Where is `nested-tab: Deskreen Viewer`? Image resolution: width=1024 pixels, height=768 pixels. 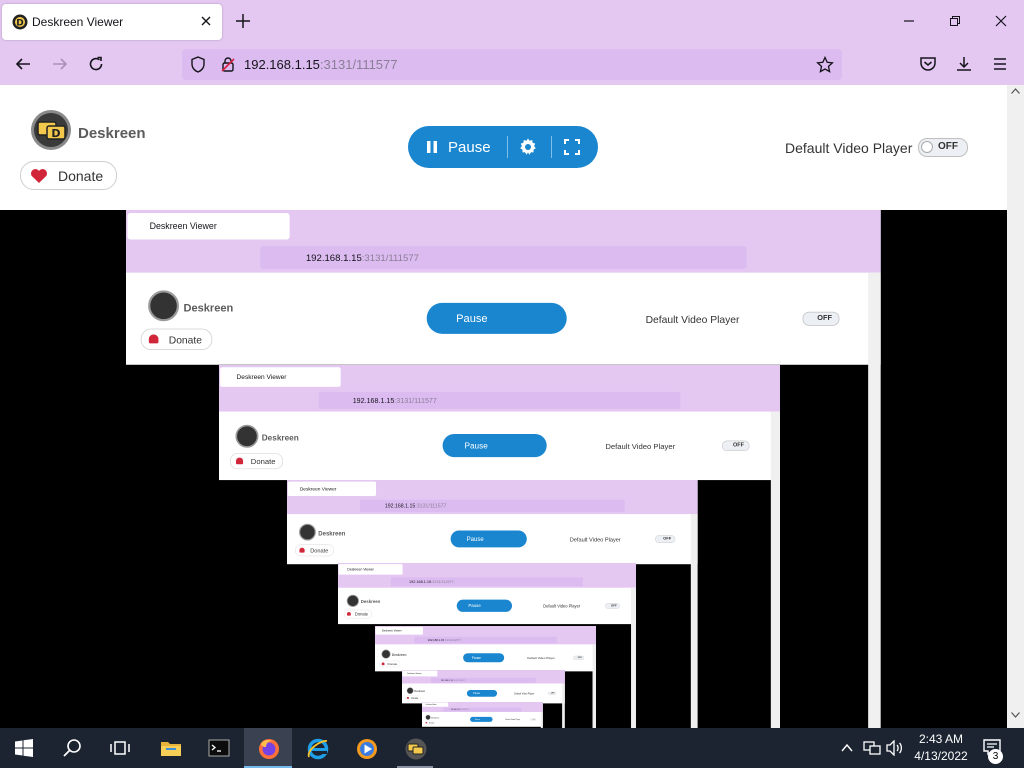 nested-tab: Deskreen Viewer is located at coordinates (332, 489).